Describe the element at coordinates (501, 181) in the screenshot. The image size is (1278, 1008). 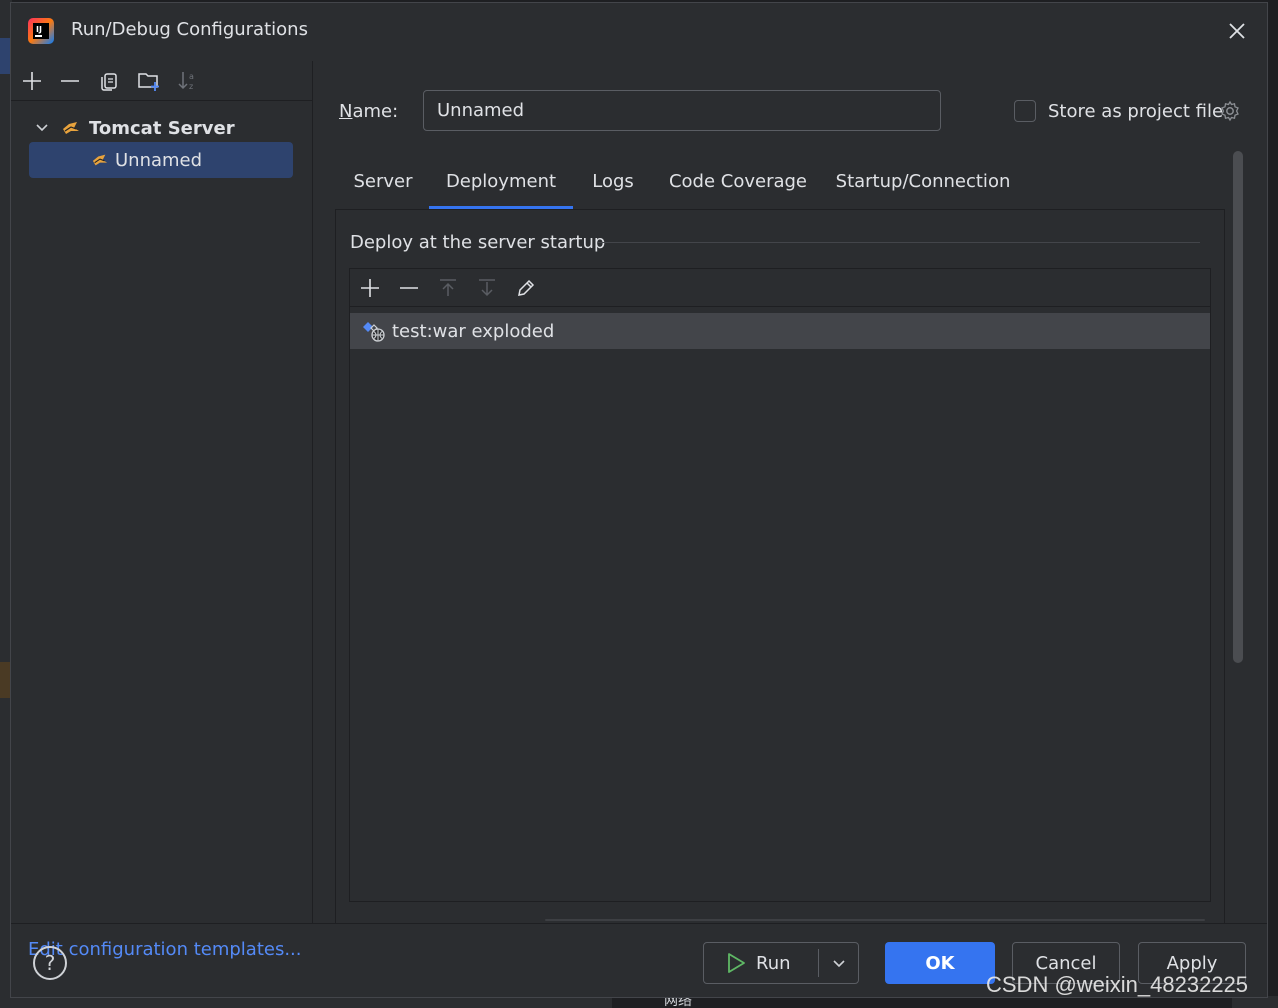
I see `tab-deployment: Deployment` at that location.